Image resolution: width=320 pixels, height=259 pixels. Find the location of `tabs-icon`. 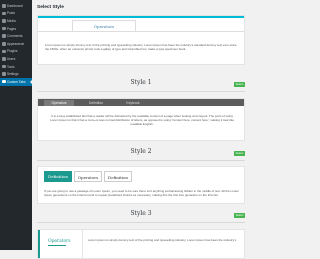

tabs-icon is located at coordinates (4, 81).